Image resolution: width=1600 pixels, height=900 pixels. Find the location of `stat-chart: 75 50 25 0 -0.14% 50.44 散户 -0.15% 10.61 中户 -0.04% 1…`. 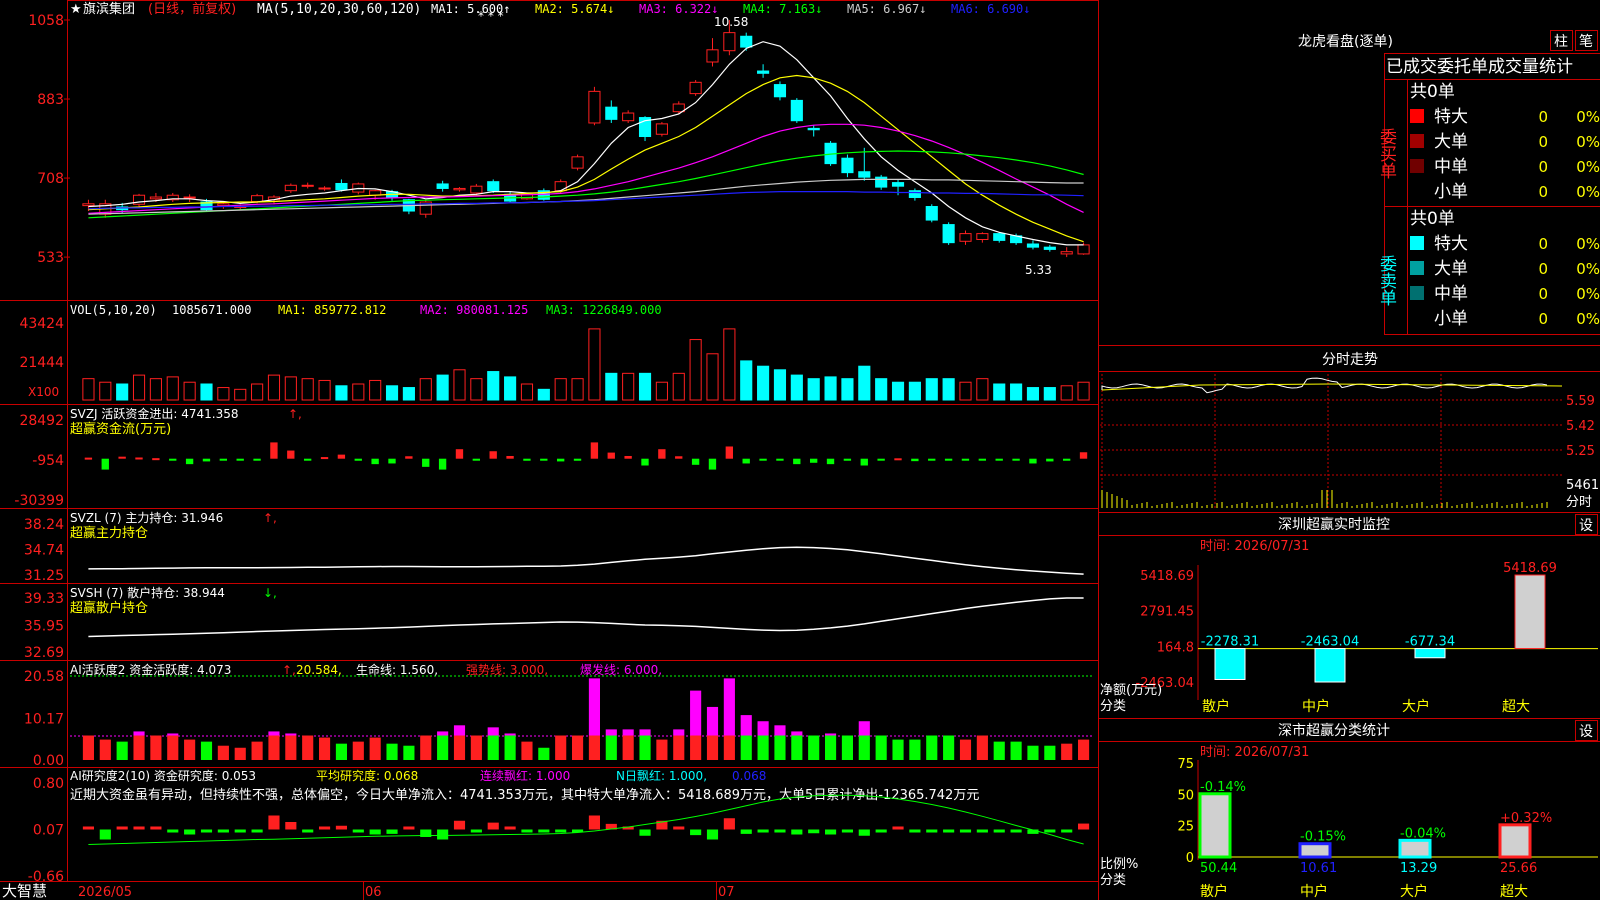

stat-chart: 75 50 25 0 -0.14% 50.44 散户 -0.15% 10.61 中户 -0.04% 1… is located at coordinates (1387, 828).